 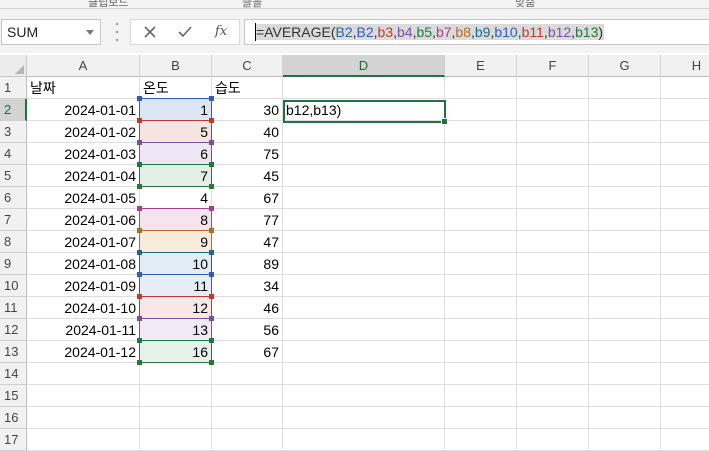 I want to click on formula-prefix: =AVERAGE(, so click(x=296, y=32).